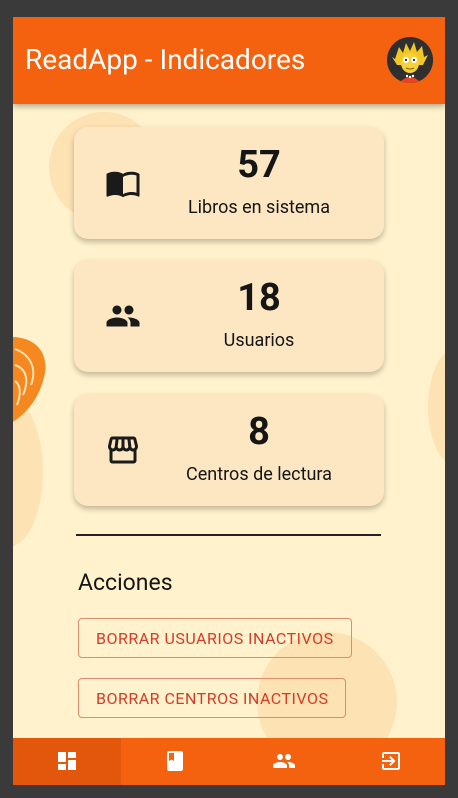  What do you see at coordinates (259, 165) in the screenshot?
I see `stat-value-books: 57` at bounding box center [259, 165].